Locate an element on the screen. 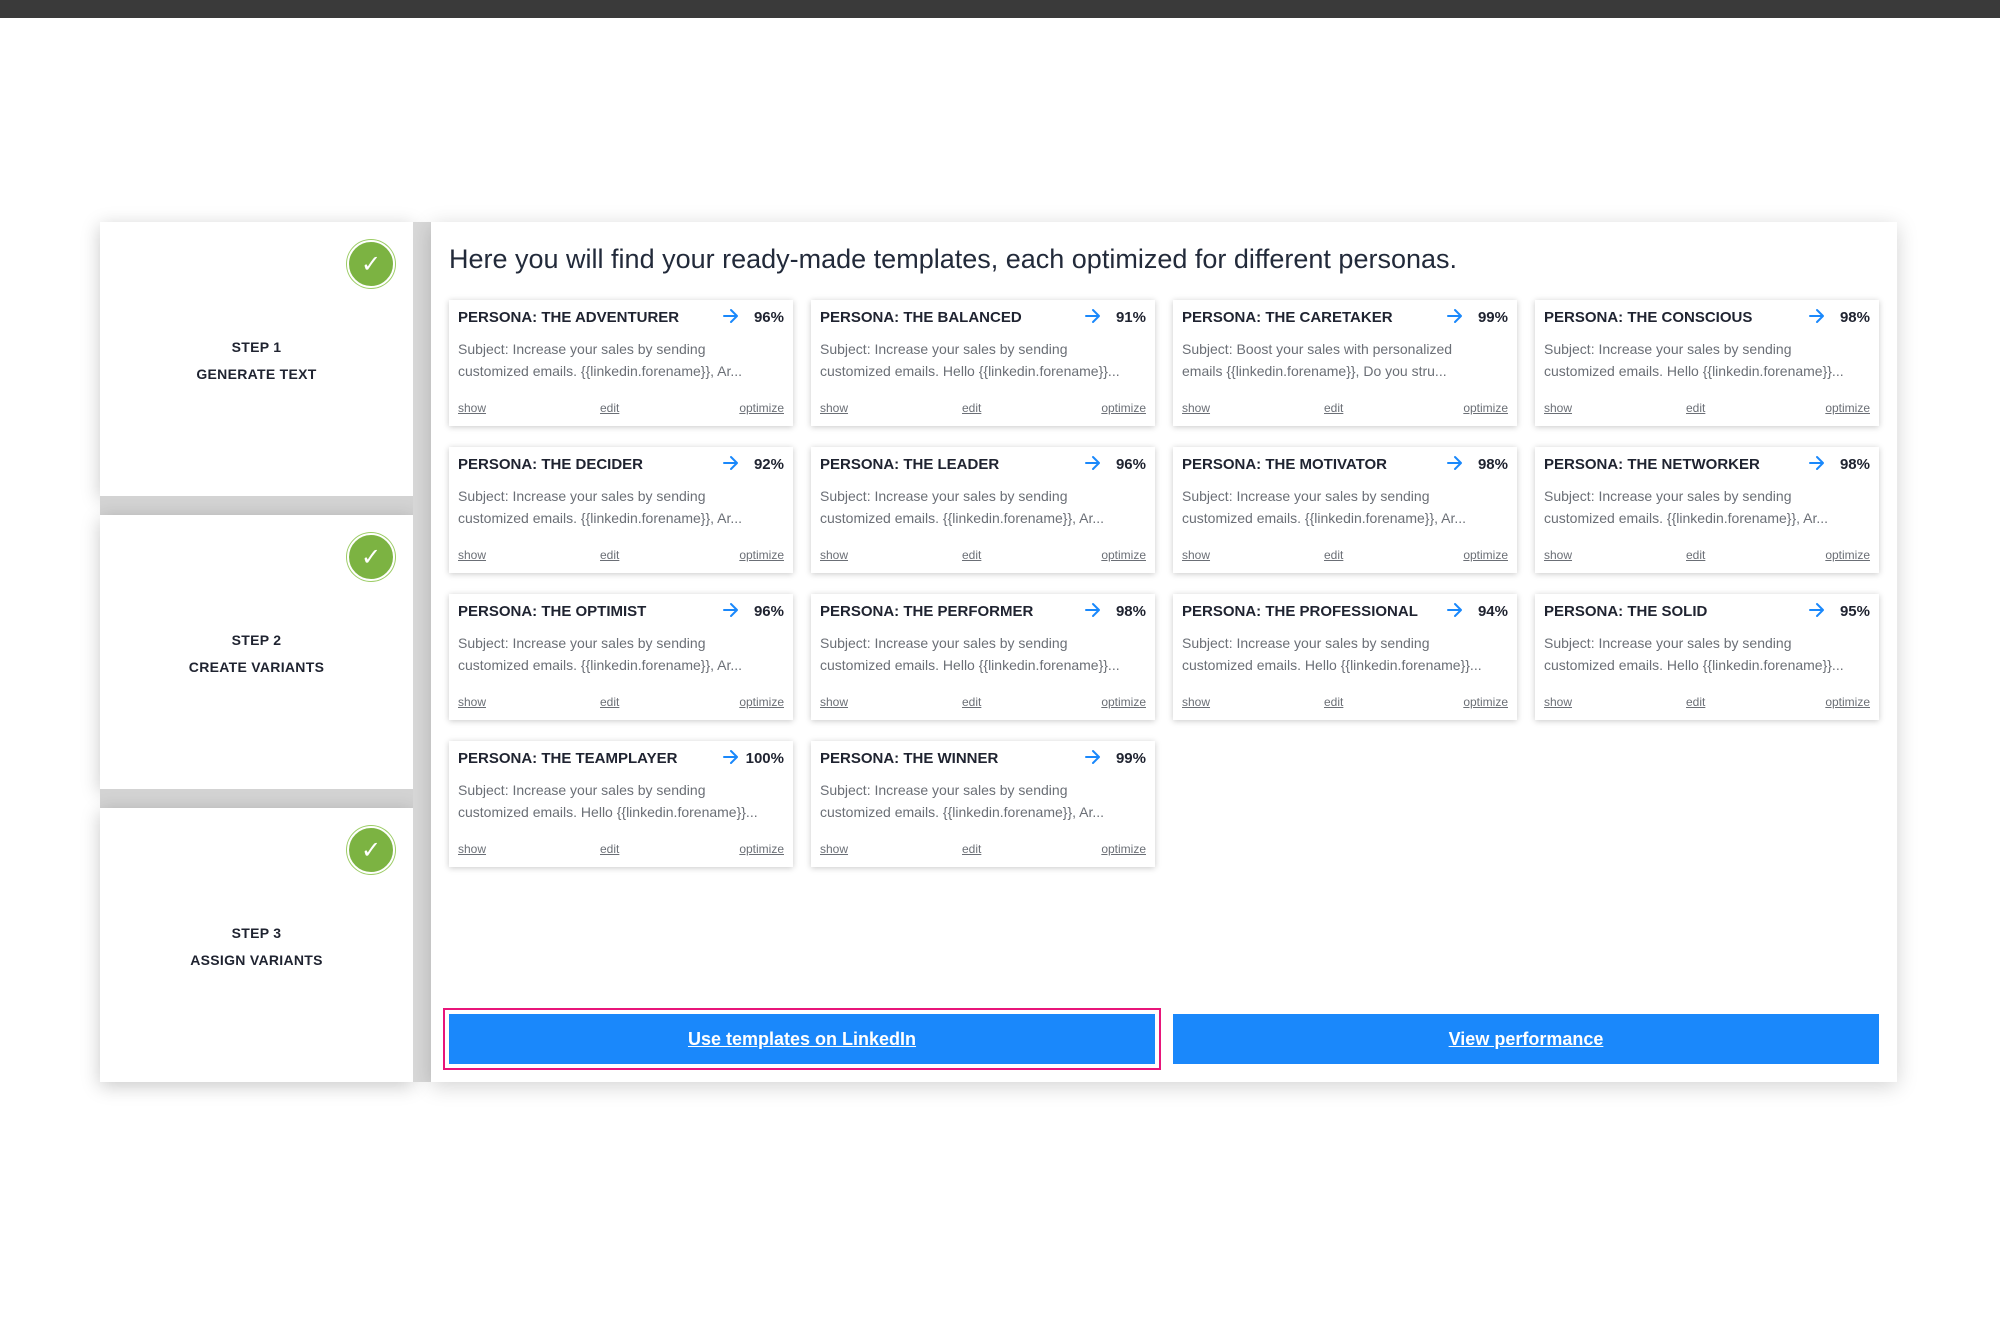 The height and width of the screenshot is (1318, 2000). persona-score: 100% is located at coordinates (764, 758).